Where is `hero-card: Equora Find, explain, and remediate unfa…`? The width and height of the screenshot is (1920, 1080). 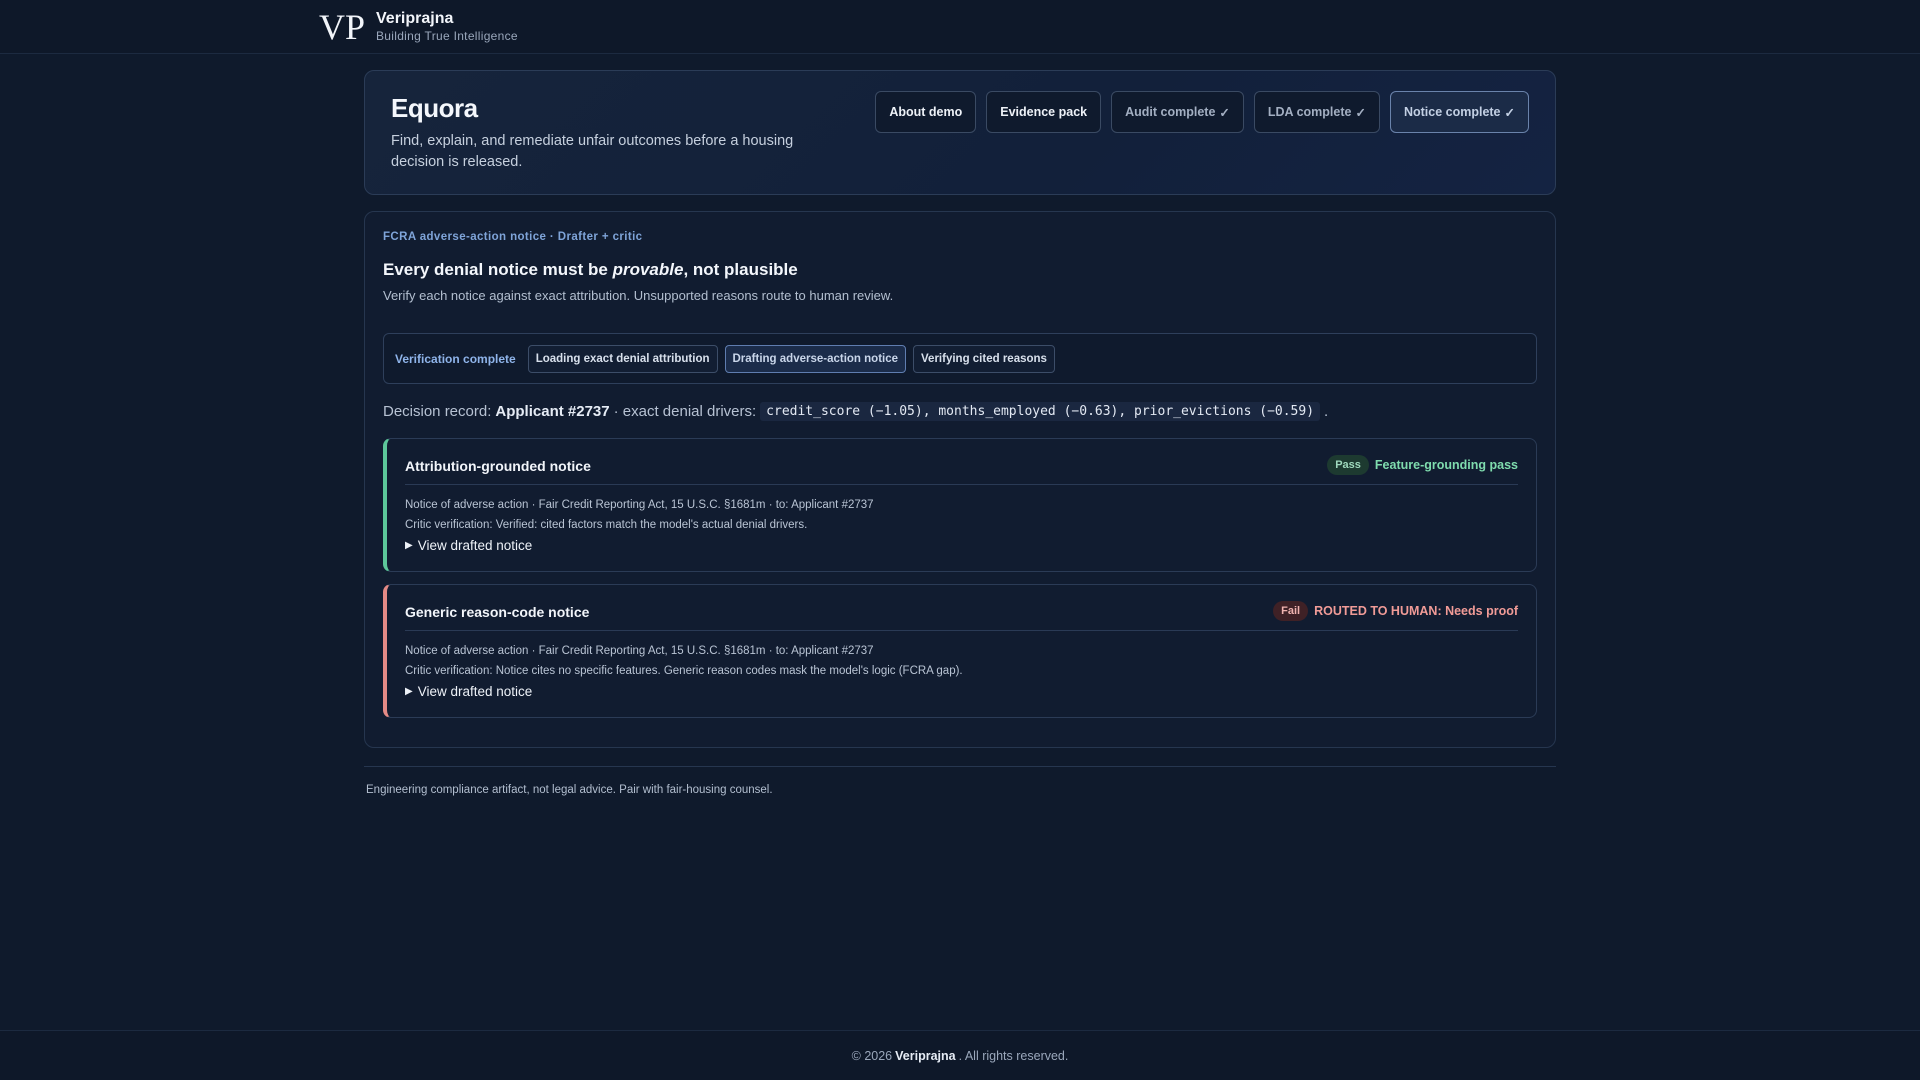
hero-card: Equora Find, explain, and remediate unfa… is located at coordinates (960, 132).